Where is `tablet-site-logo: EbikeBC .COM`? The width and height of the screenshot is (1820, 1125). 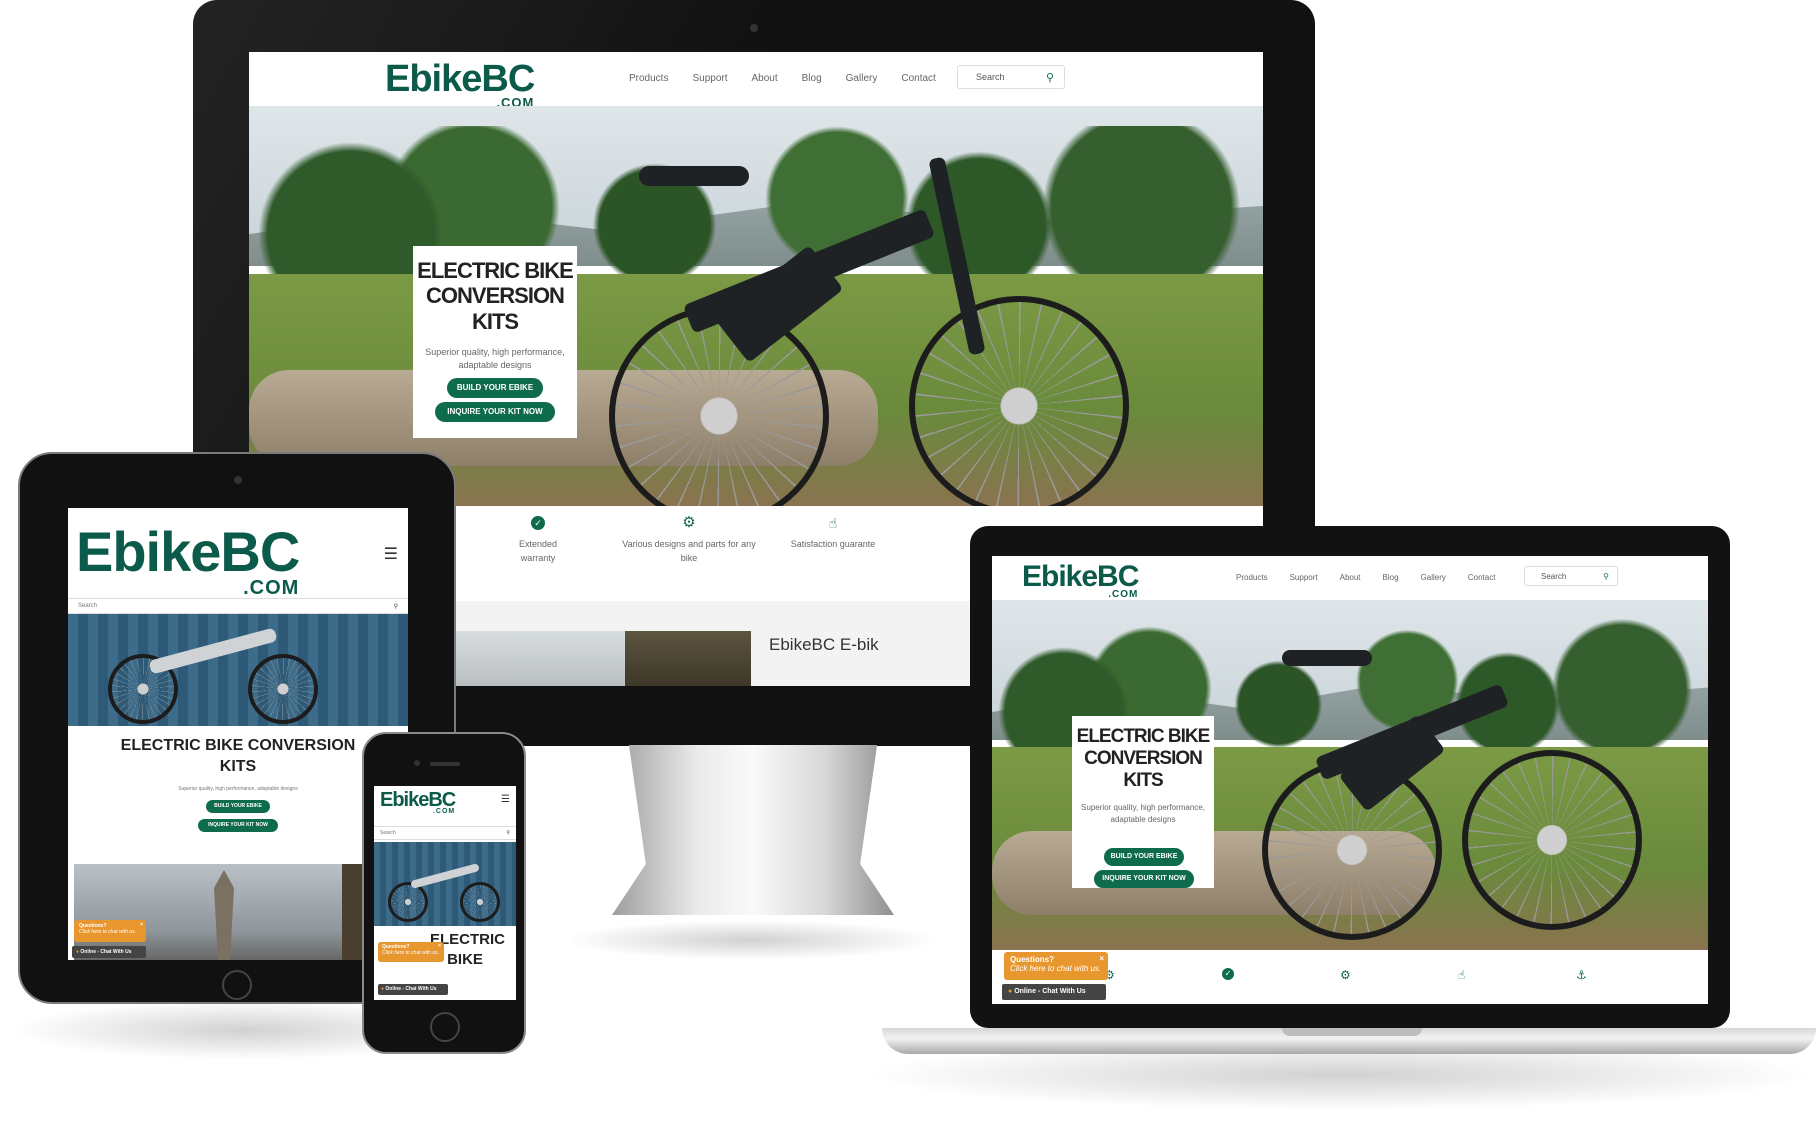 tablet-site-logo: EbikeBC .COM is located at coordinates (188, 559).